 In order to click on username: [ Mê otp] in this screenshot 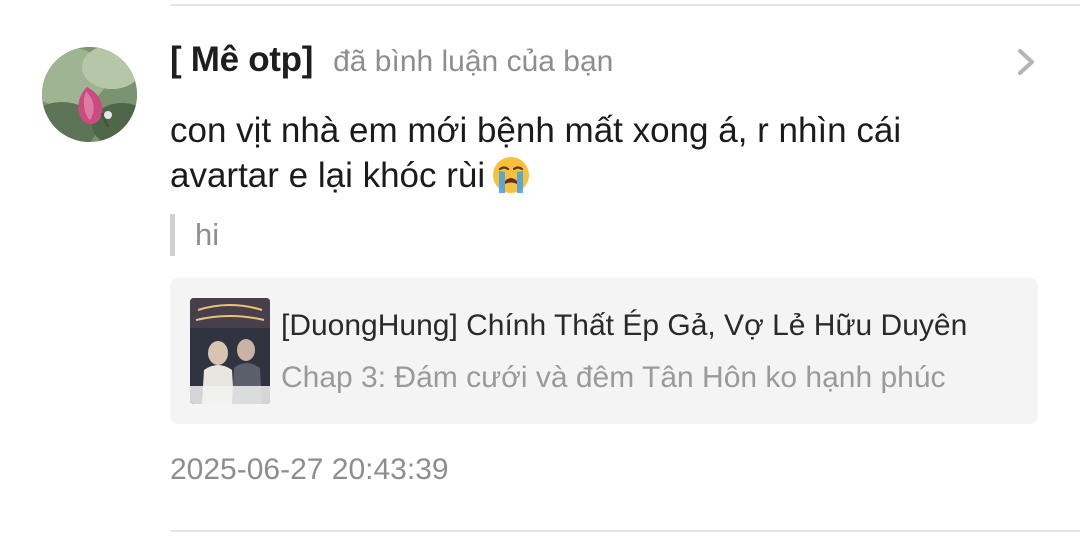, I will do `click(241, 60)`.